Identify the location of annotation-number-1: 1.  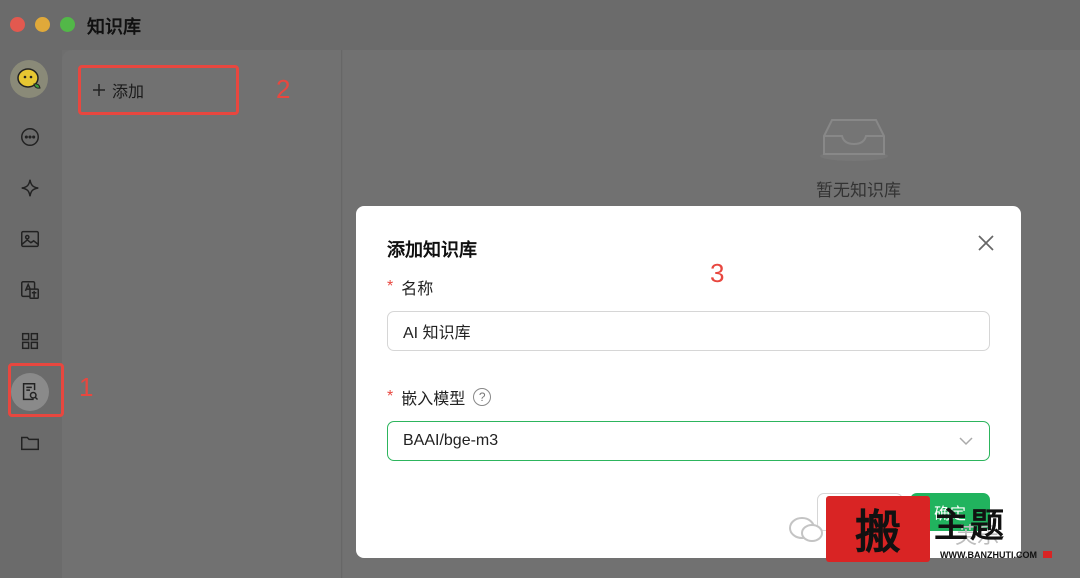
(86, 387).